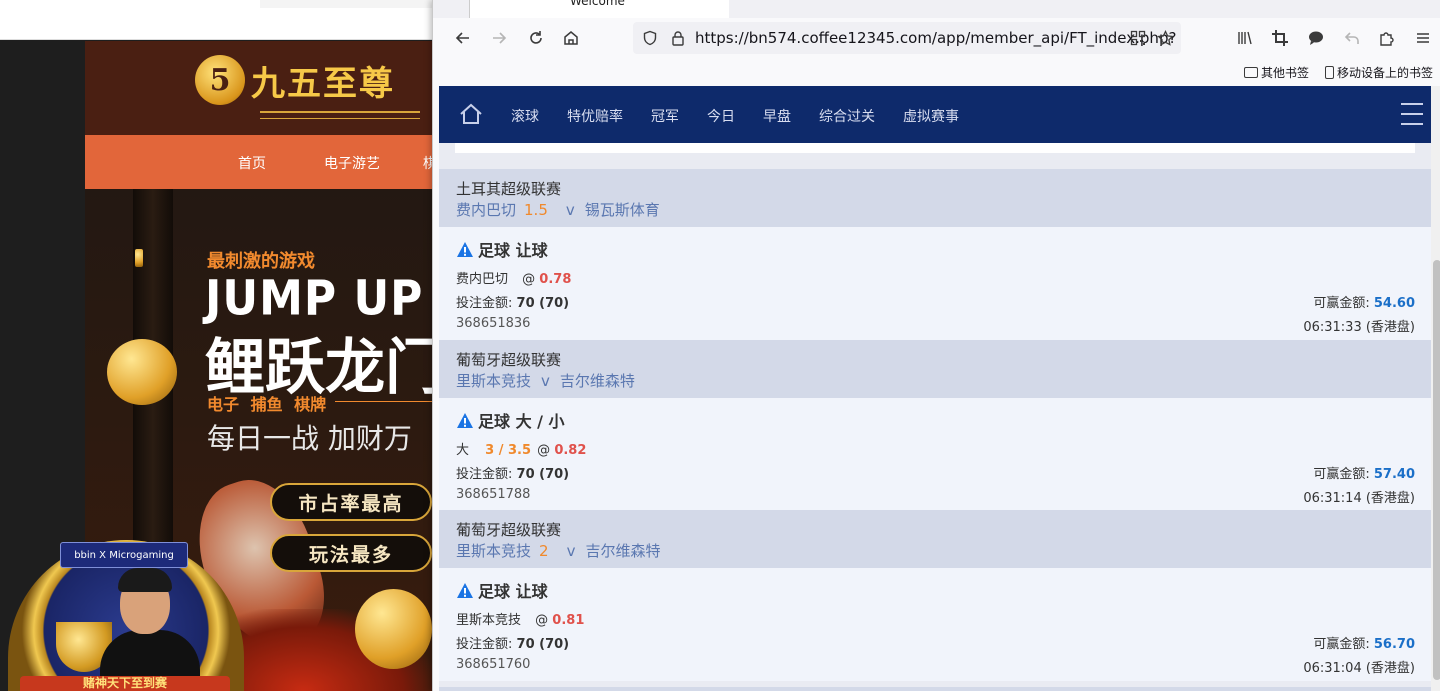  Describe the element at coordinates (931, 116) in the screenshot. I see `nav-virtual: 虚拟赛事` at that location.